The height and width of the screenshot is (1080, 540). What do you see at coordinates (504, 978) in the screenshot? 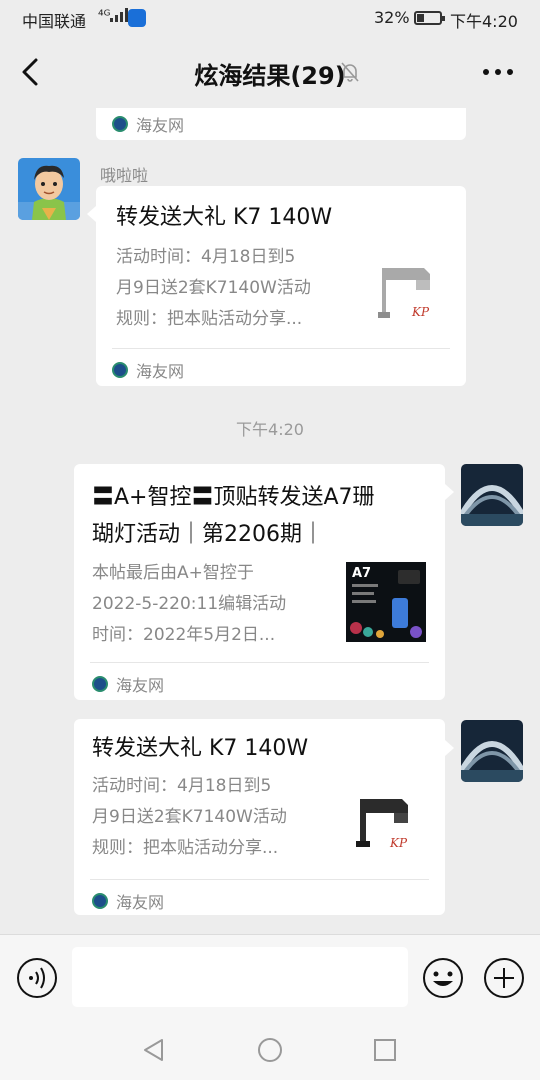
I see `more-functions-plus-icon` at bounding box center [504, 978].